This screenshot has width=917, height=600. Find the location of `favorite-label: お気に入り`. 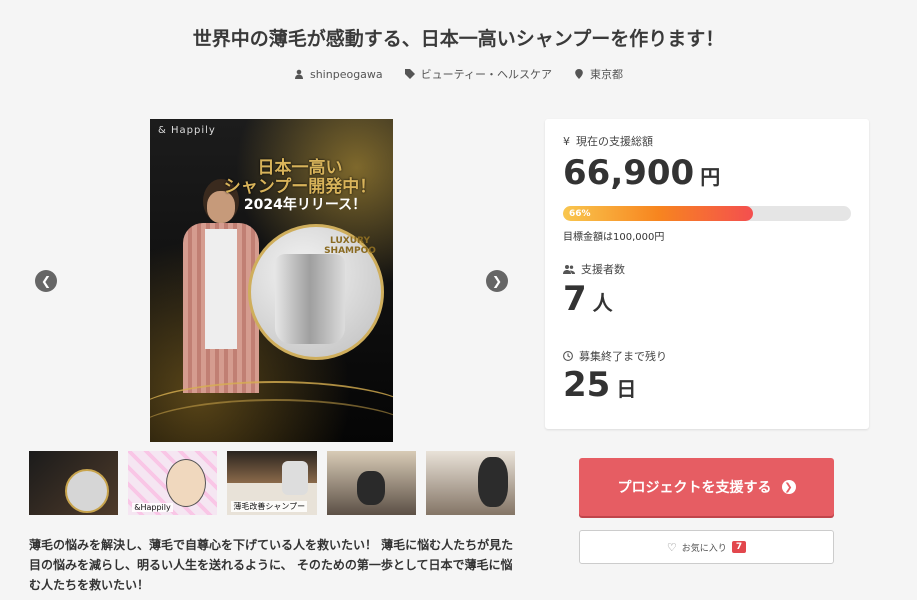

favorite-label: お気に入り is located at coordinates (704, 548).